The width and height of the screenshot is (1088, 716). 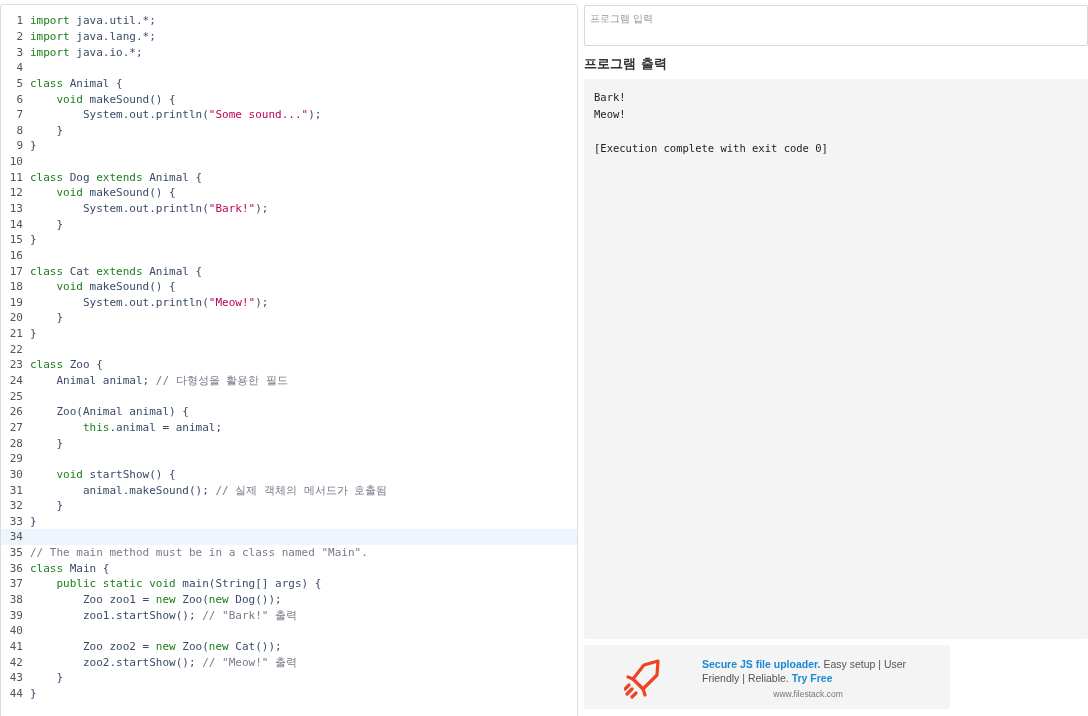 What do you see at coordinates (16, 302) in the screenshot?
I see `line-number: 19` at bounding box center [16, 302].